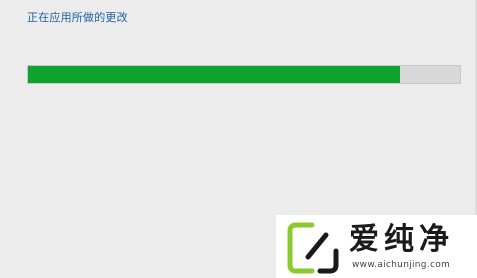  I want to click on brand-name: 爱纯净, so click(401, 239).